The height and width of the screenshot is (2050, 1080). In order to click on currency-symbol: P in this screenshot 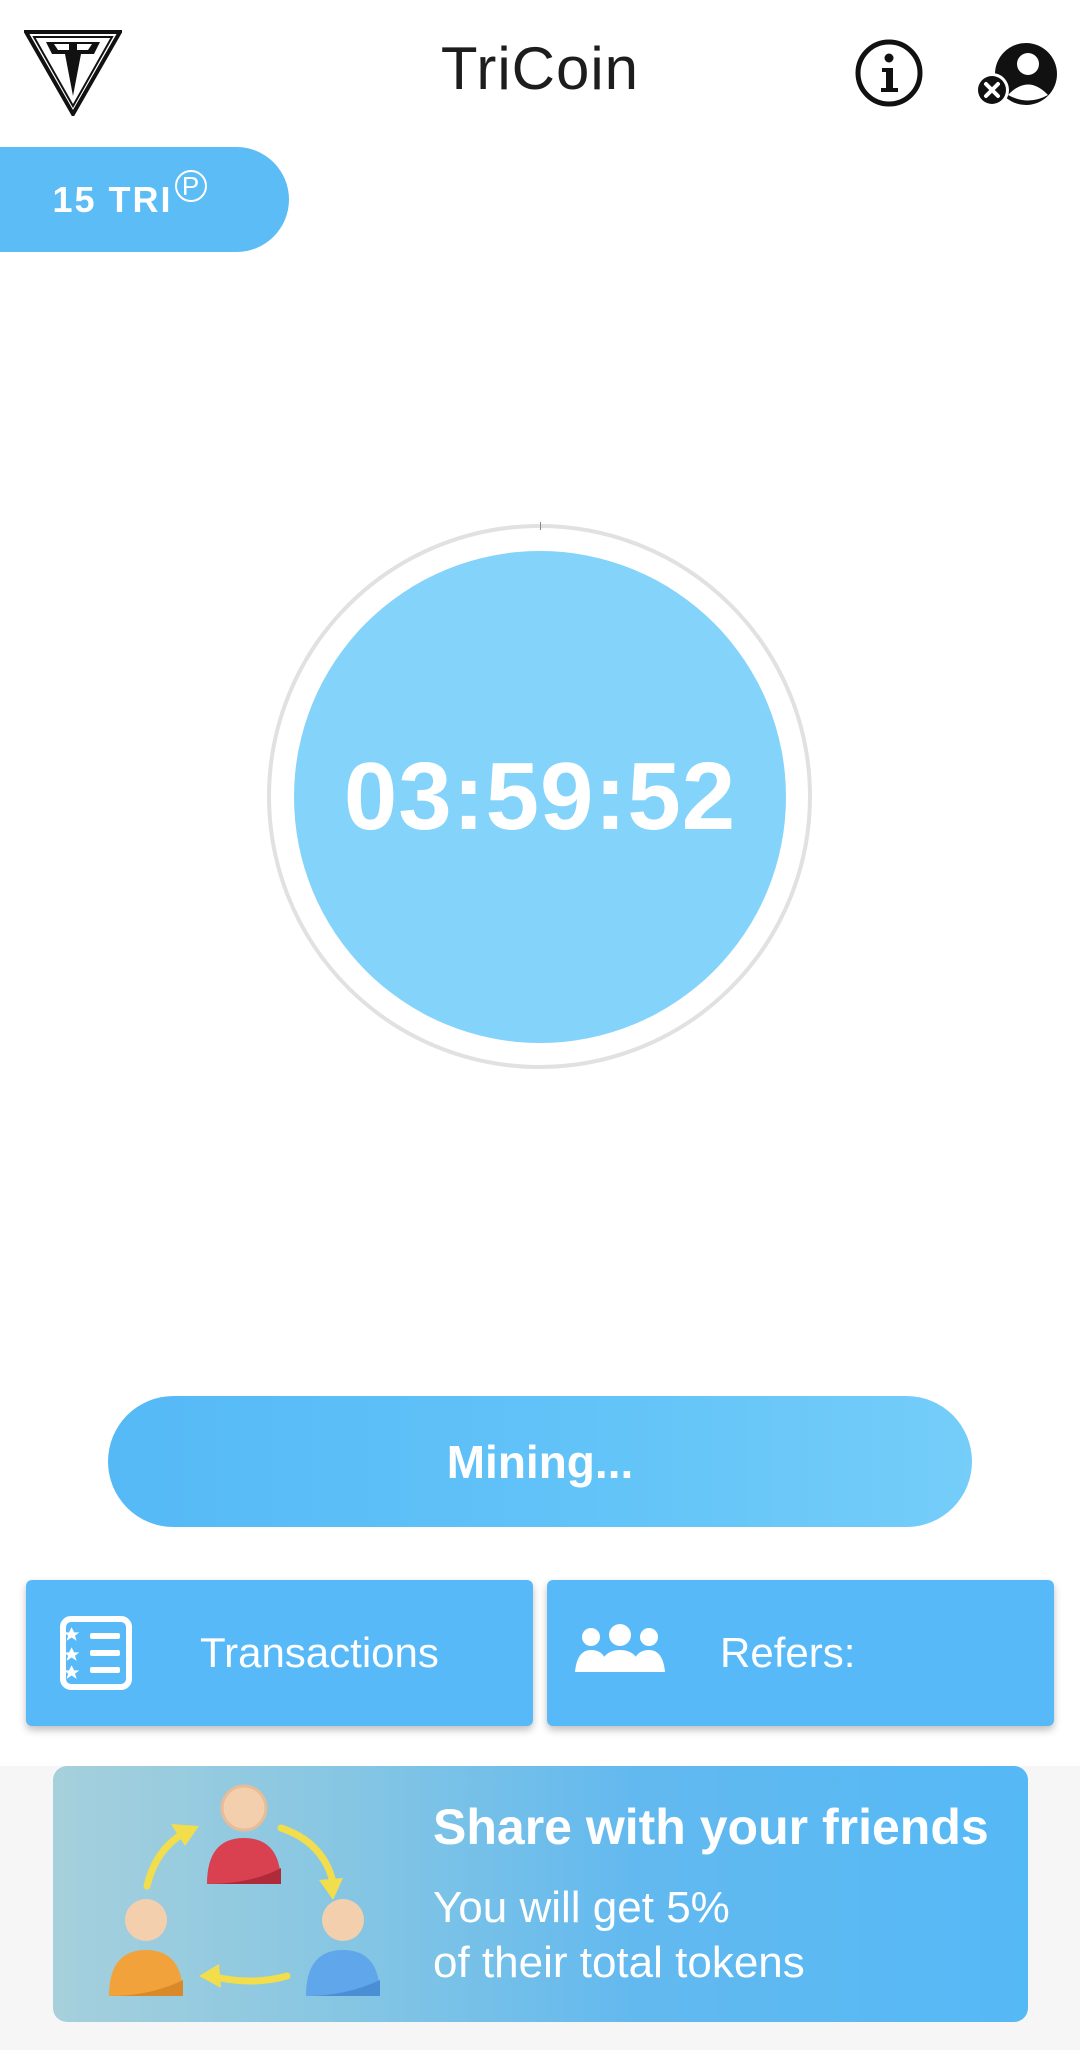, I will do `click(190, 185)`.